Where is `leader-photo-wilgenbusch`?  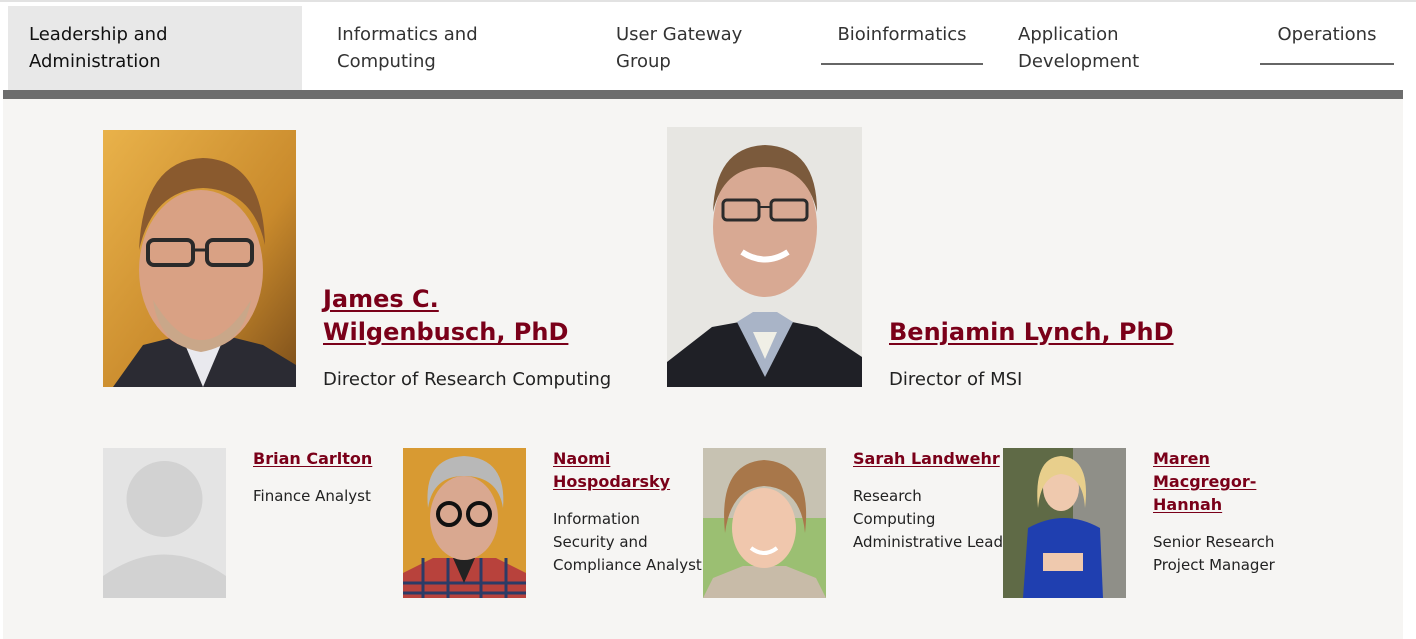 leader-photo-wilgenbusch is located at coordinates (199, 258).